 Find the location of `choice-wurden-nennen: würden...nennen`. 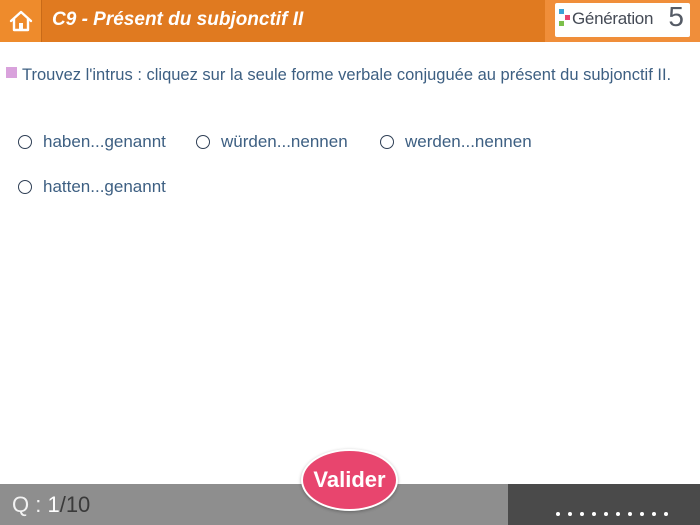

choice-wurden-nennen: würden...nennen is located at coordinates (272, 142).